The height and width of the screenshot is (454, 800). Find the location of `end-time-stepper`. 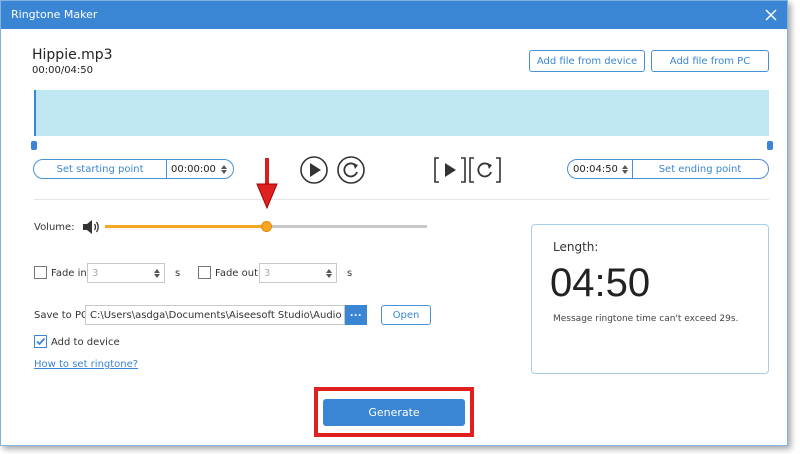

end-time-stepper is located at coordinates (625, 169).